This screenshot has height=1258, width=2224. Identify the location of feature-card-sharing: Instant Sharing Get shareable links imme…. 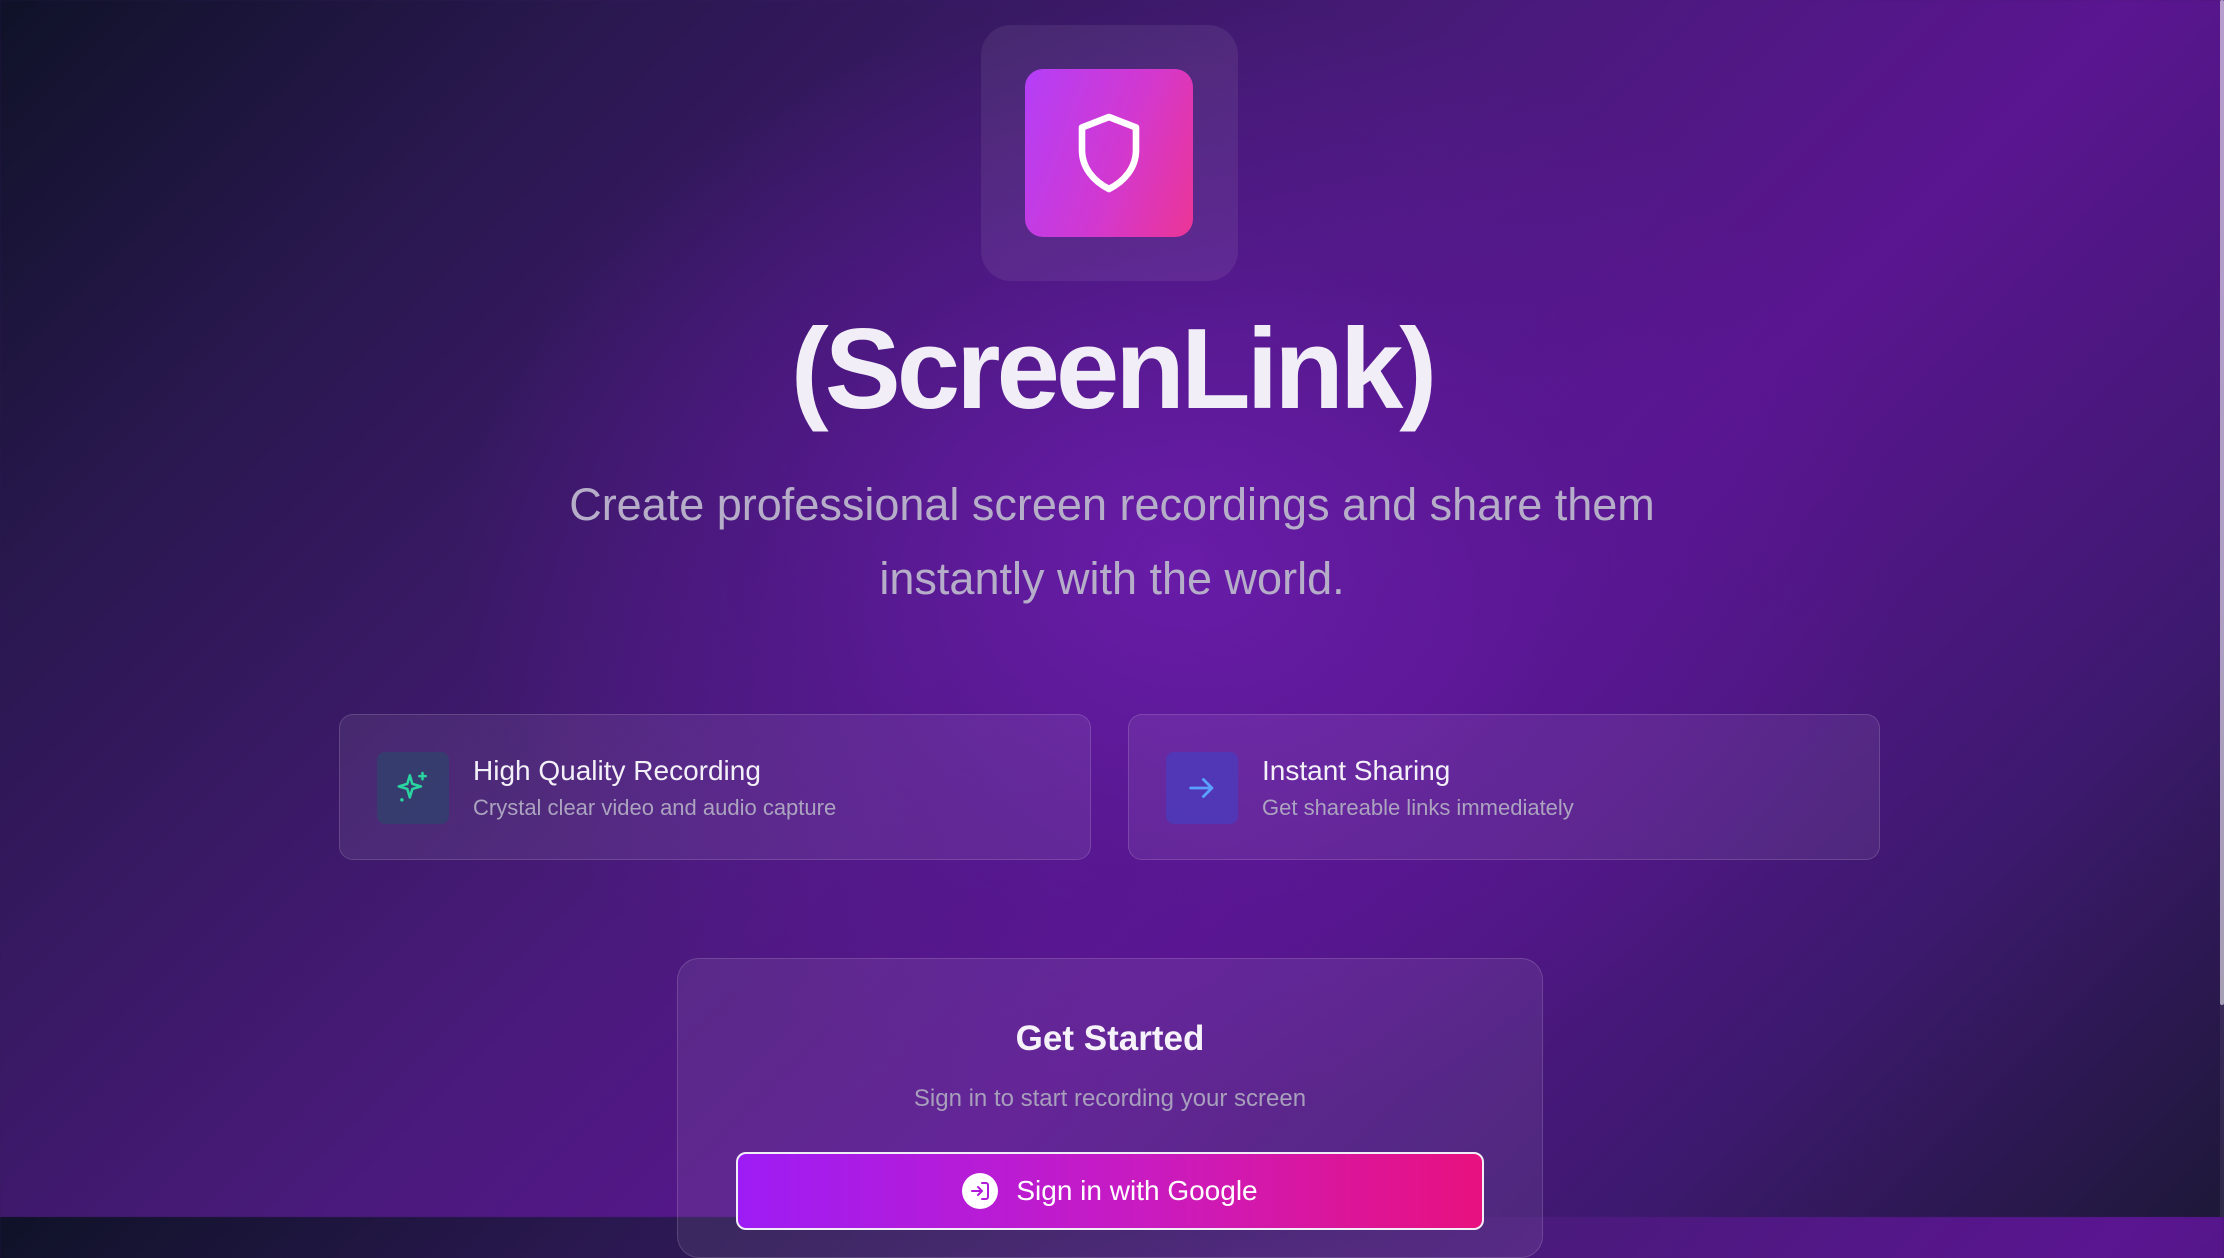
(1504, 787).